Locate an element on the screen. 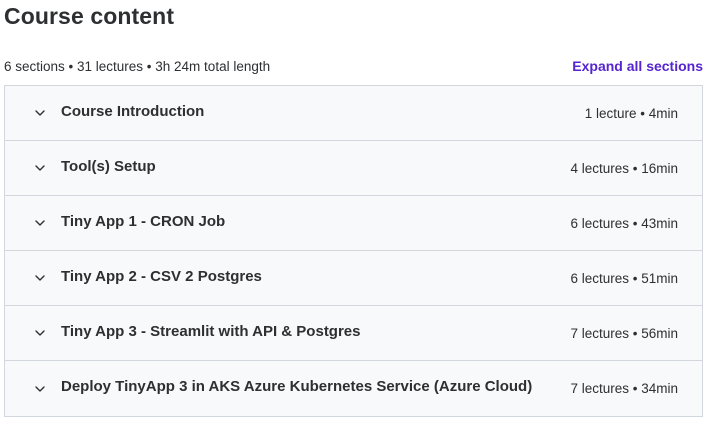 Image resolution: width=710 pixels, height=422 pixels. section-tools-setup: Tool(s) Setup 4 lectures • 16min is located at coordinates (353, 168).